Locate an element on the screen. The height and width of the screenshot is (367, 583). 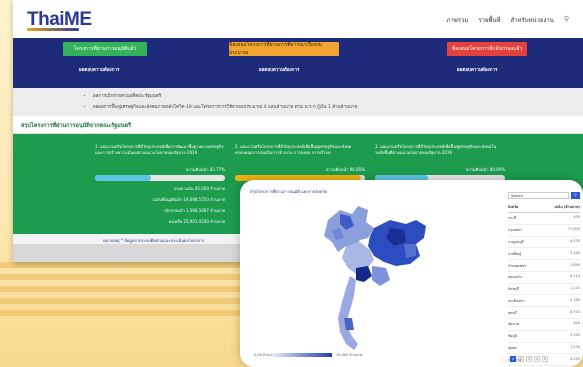
table-row: กาญจนบุรี 4,530 is located at coordinates (544, 243).